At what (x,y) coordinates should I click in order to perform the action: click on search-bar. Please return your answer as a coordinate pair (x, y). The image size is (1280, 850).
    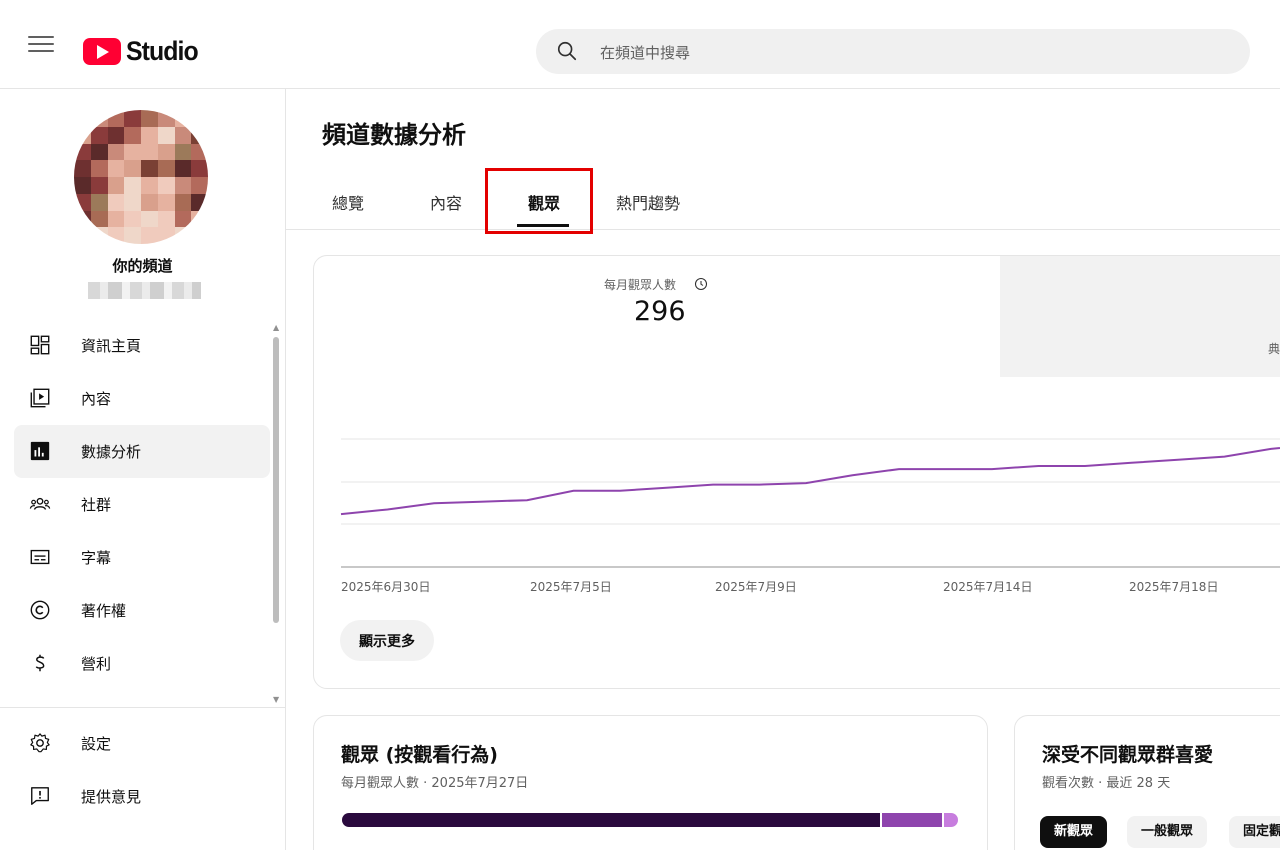
    Looking at the image, I should click on (893, 52).